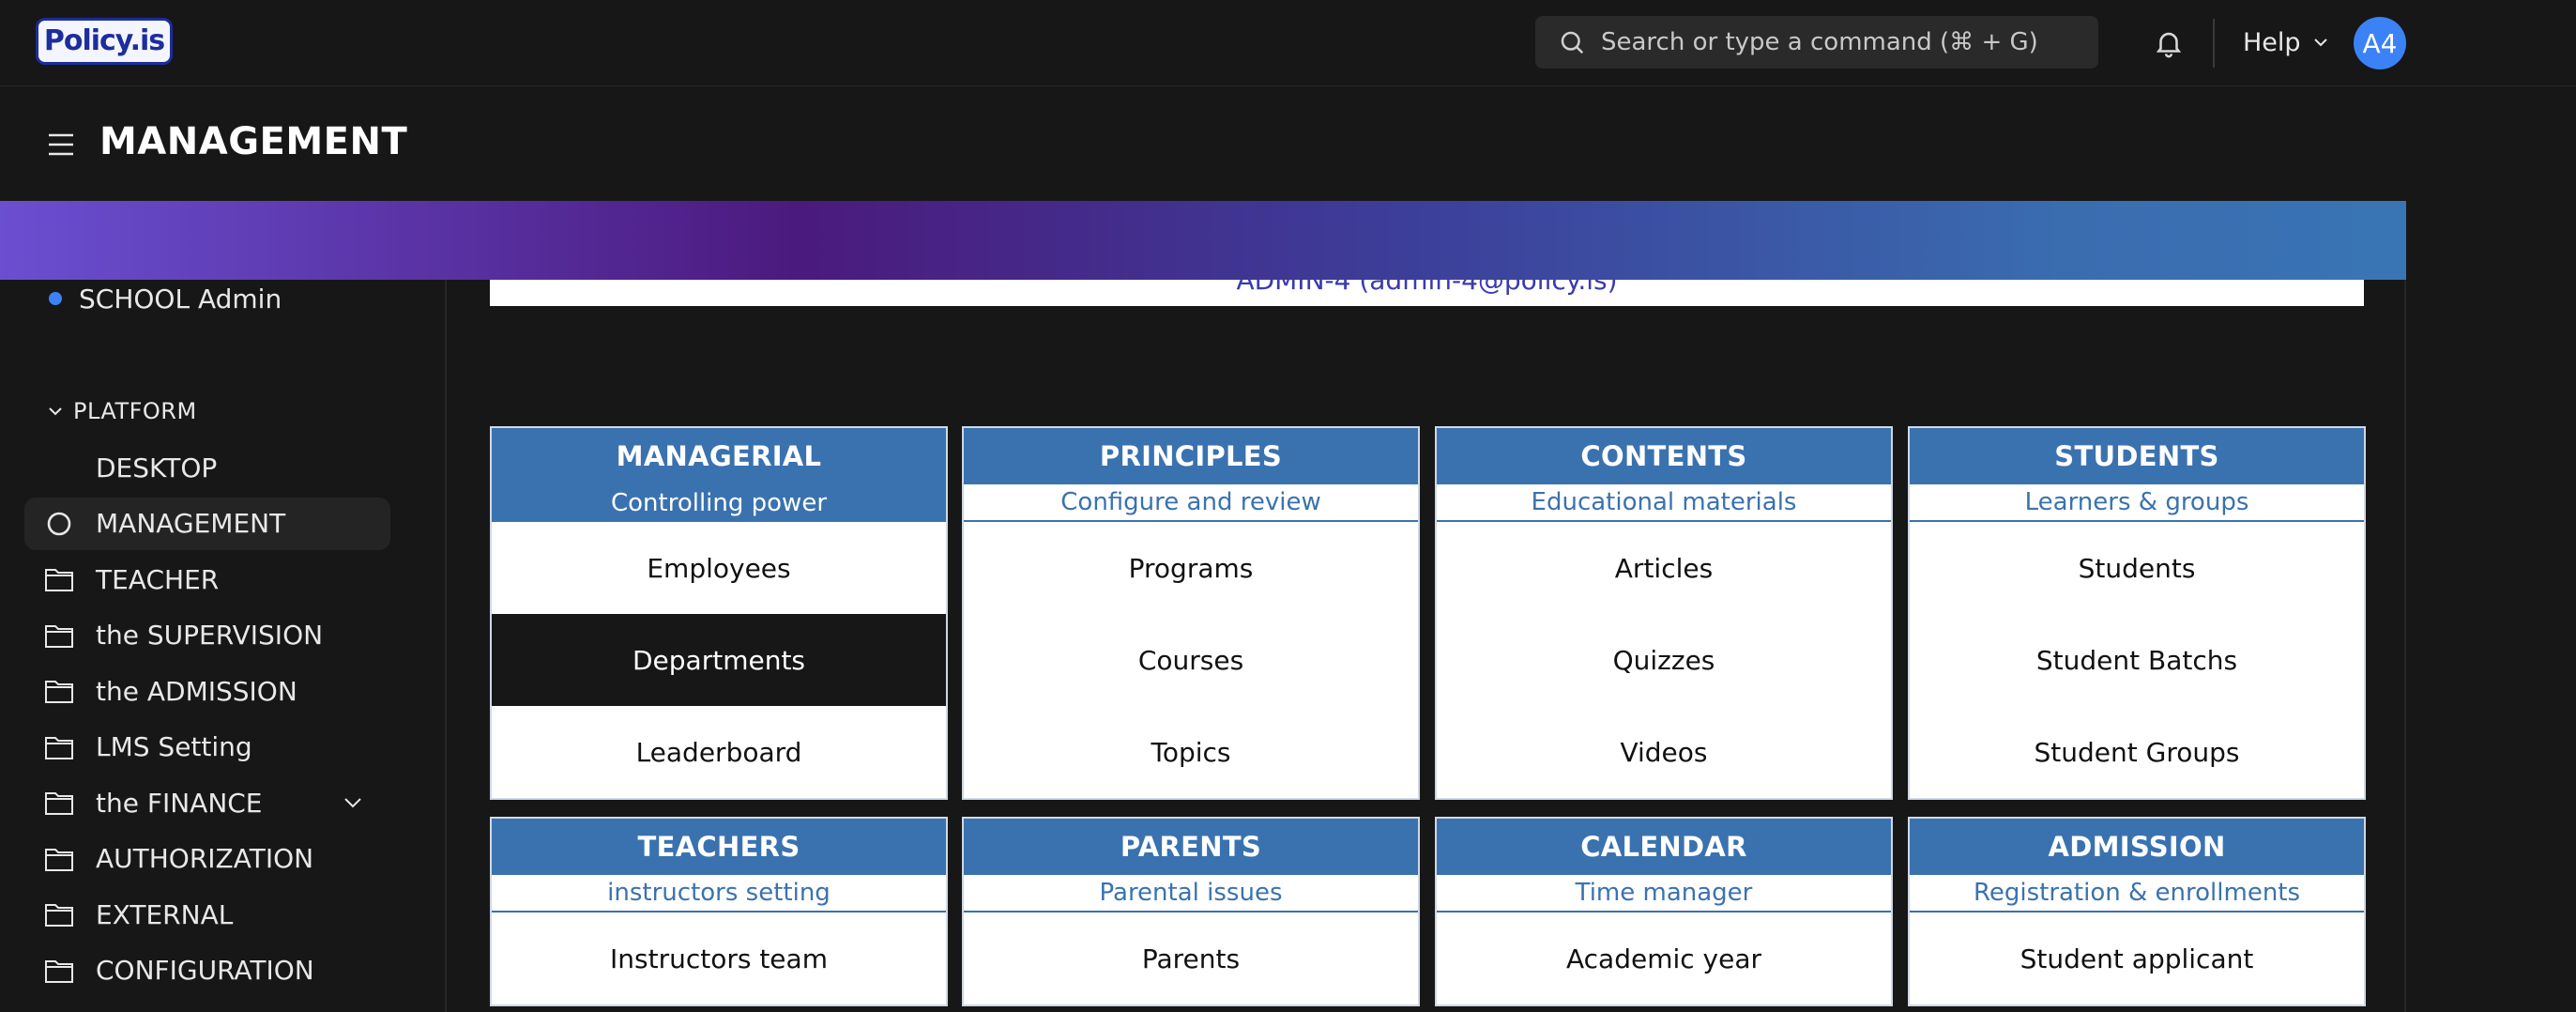 The height and width of the screenshot is (1012, 2576). I want to click on sidebar-item-external: EXTERNAL, so click(207, 915).